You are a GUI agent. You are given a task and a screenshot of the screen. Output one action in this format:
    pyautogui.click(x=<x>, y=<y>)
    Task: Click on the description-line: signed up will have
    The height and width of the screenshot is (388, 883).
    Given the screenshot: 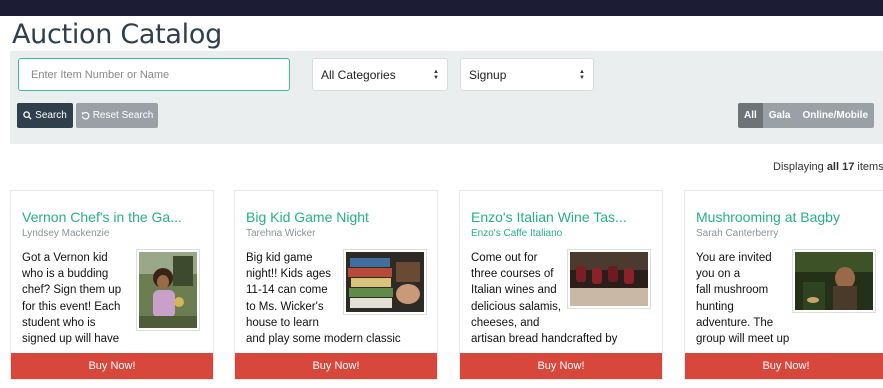 What is the action you would take?
    pyautogui.click(x=71, y=339)
    